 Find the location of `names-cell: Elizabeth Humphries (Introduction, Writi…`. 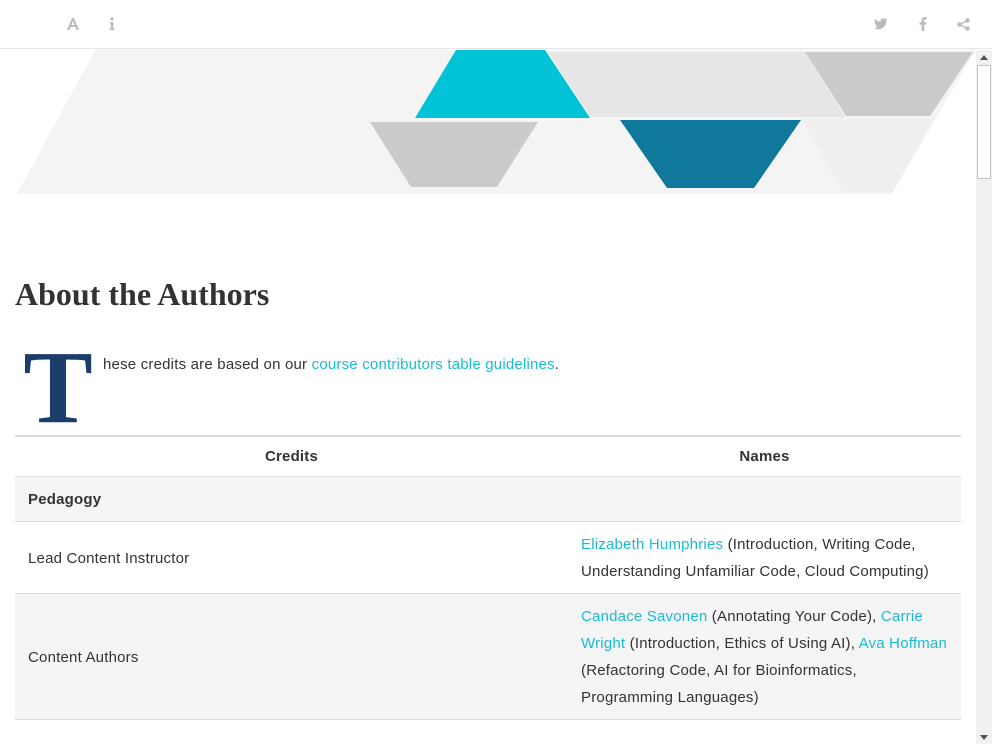

names-cell: Elizabeth Humphries (Introduction, Writi… is located at coordinates (764, 557).